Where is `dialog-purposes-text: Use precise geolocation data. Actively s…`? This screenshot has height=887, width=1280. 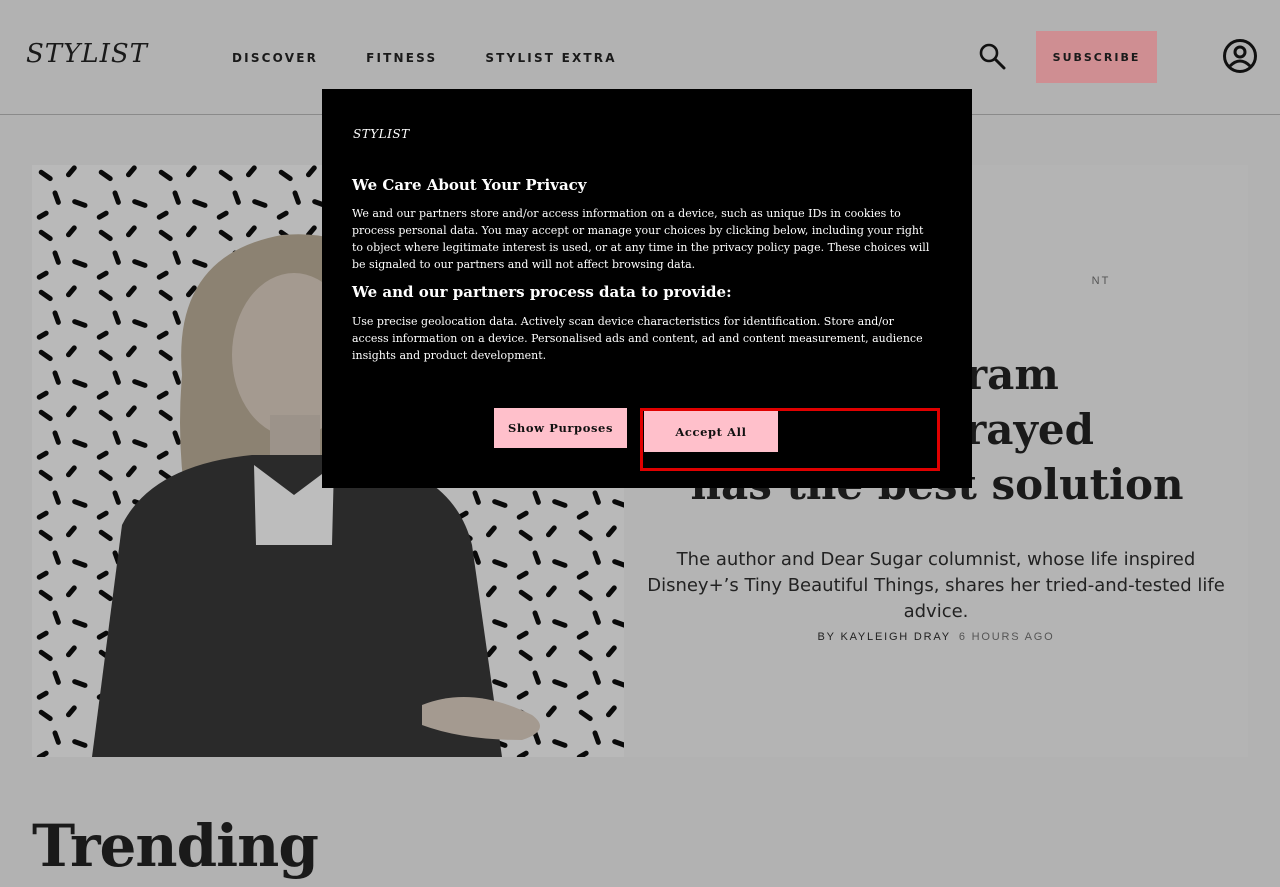
dialog-purposes-text: Use precise geolocation data. Actively s… is located at coordinates (637, 338).